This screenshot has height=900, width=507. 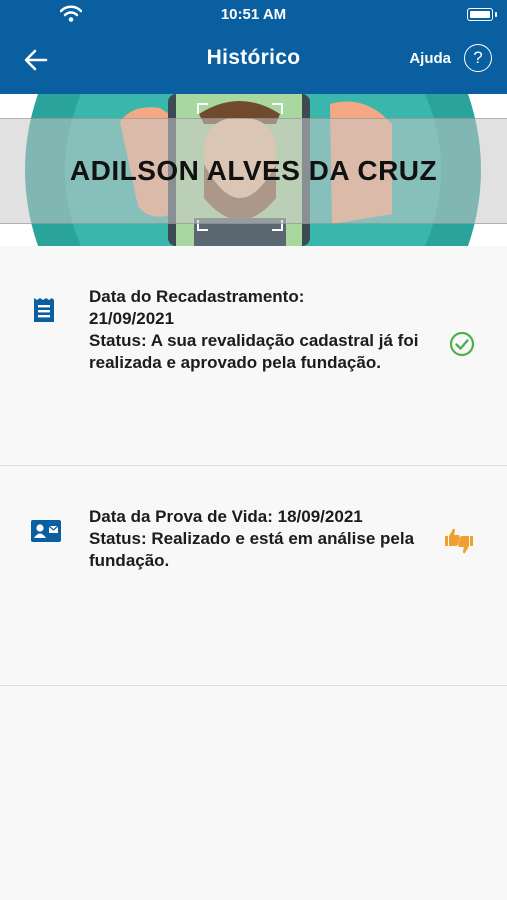 I want to click on app-header: 10:51 AM Histórico Ajuda ?, so click(x=253, y=47).